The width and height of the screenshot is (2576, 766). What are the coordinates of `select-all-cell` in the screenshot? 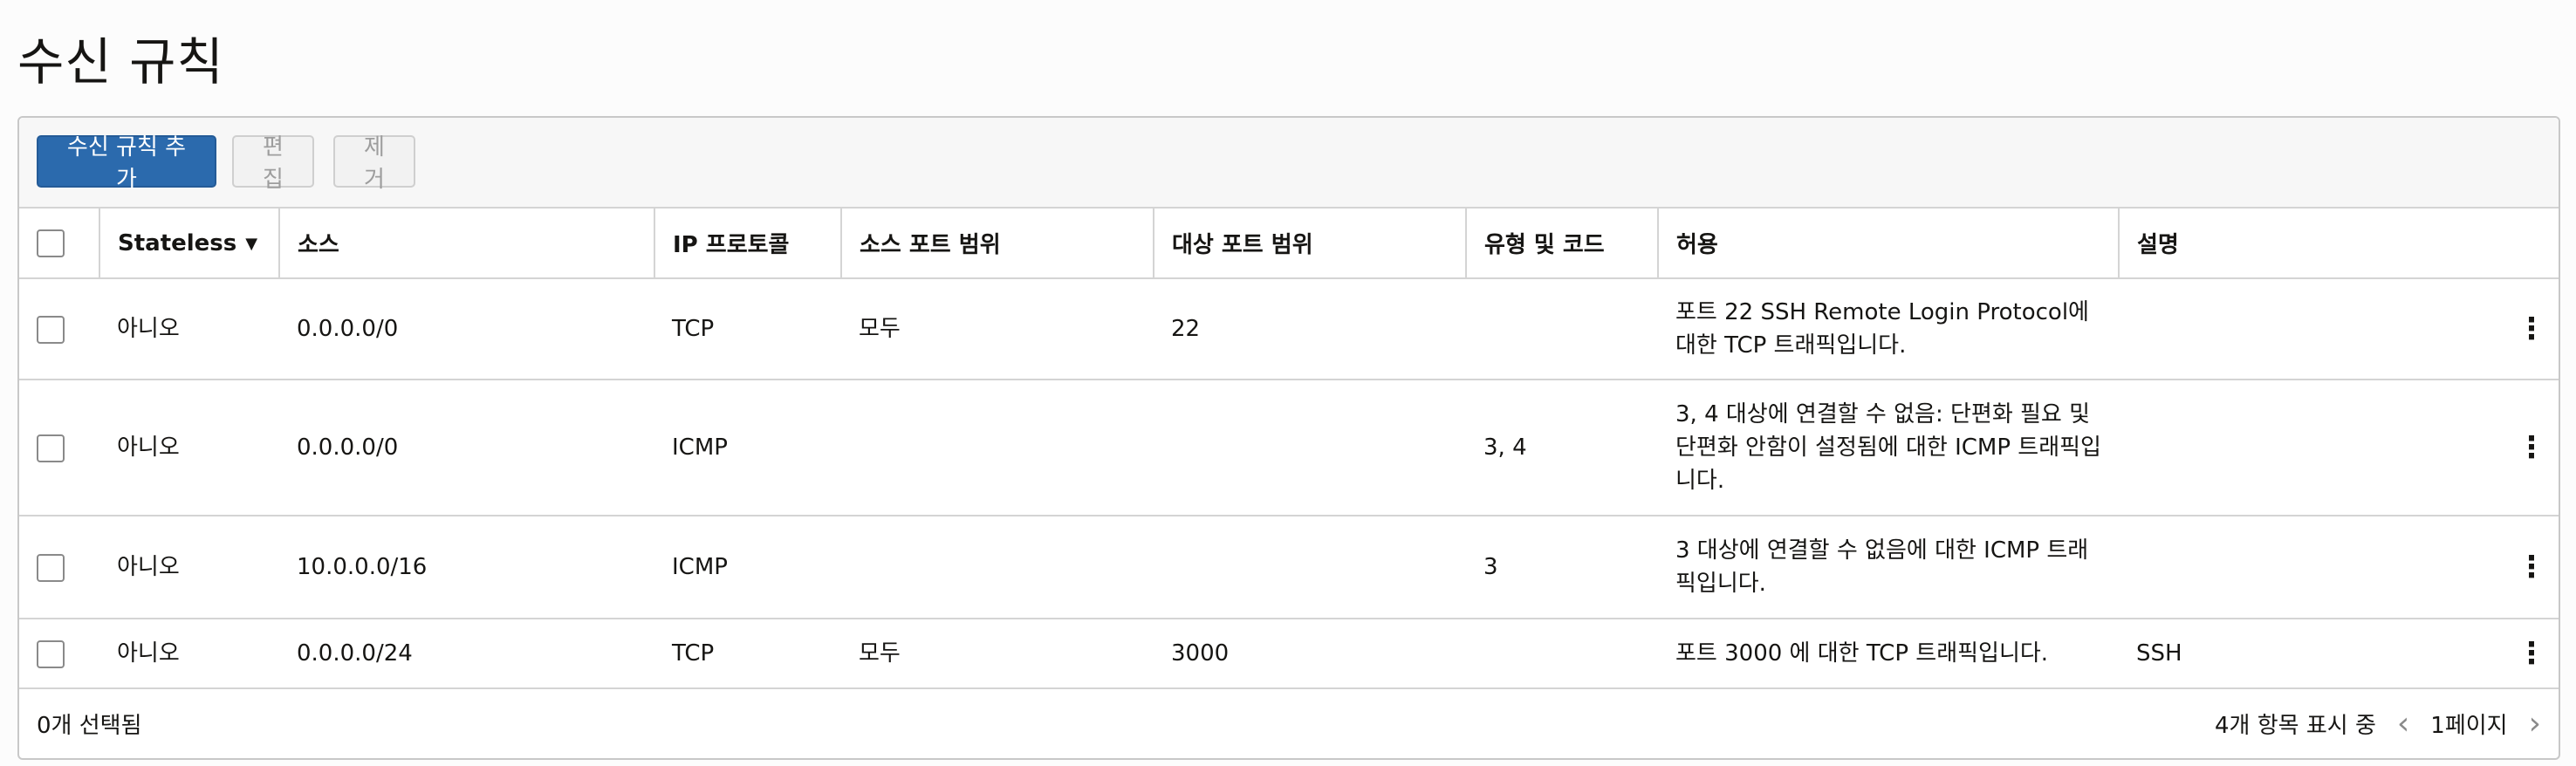 It's located at (59, 244).